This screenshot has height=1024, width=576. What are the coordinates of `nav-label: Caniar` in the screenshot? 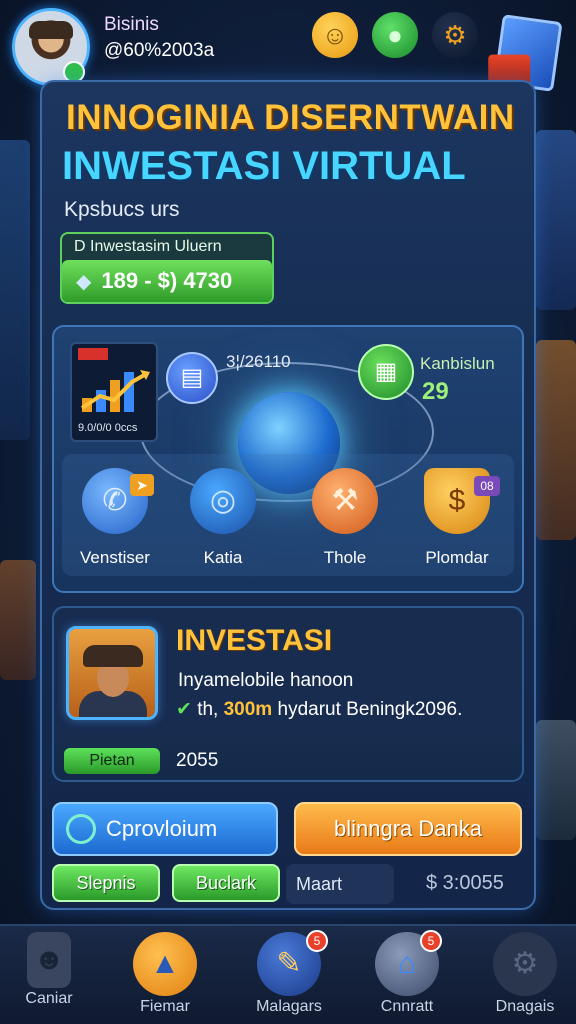 It's located at (49, 998).